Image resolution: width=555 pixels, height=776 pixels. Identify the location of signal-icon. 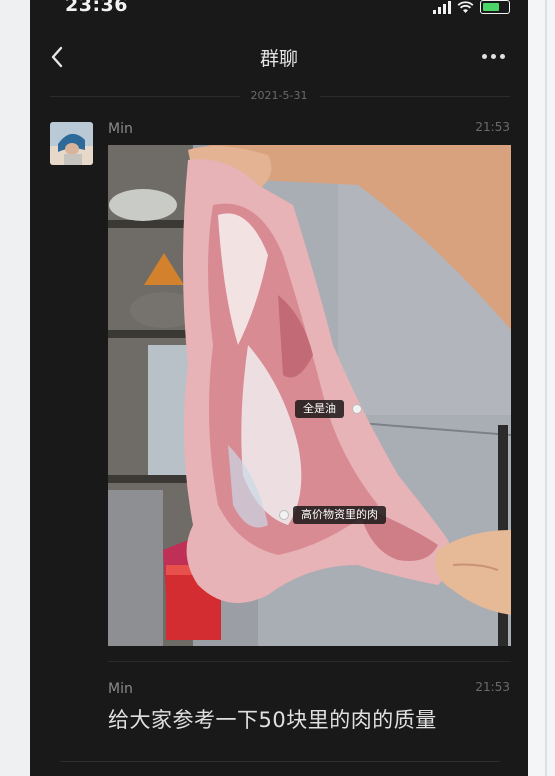
(442, 7).